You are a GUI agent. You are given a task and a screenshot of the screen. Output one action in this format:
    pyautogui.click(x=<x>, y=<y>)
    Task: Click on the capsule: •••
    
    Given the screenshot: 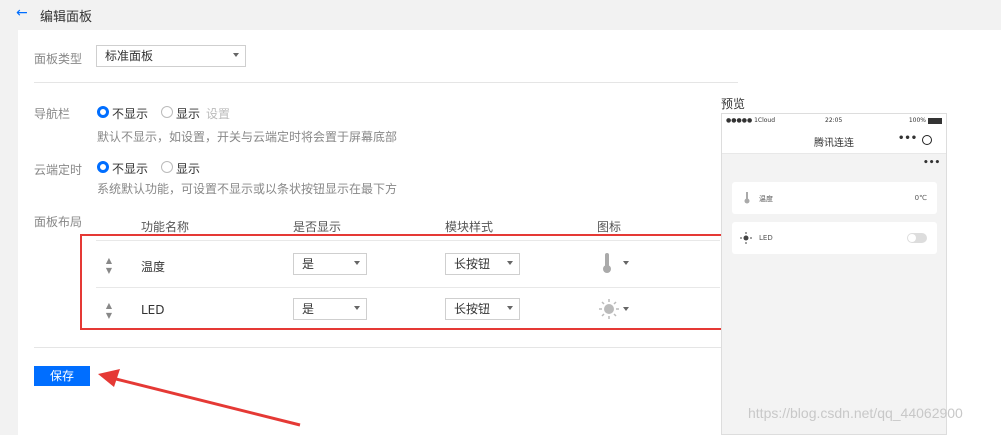 What is the action you would take?
    pyautogui.click(x=916, y=140)
    